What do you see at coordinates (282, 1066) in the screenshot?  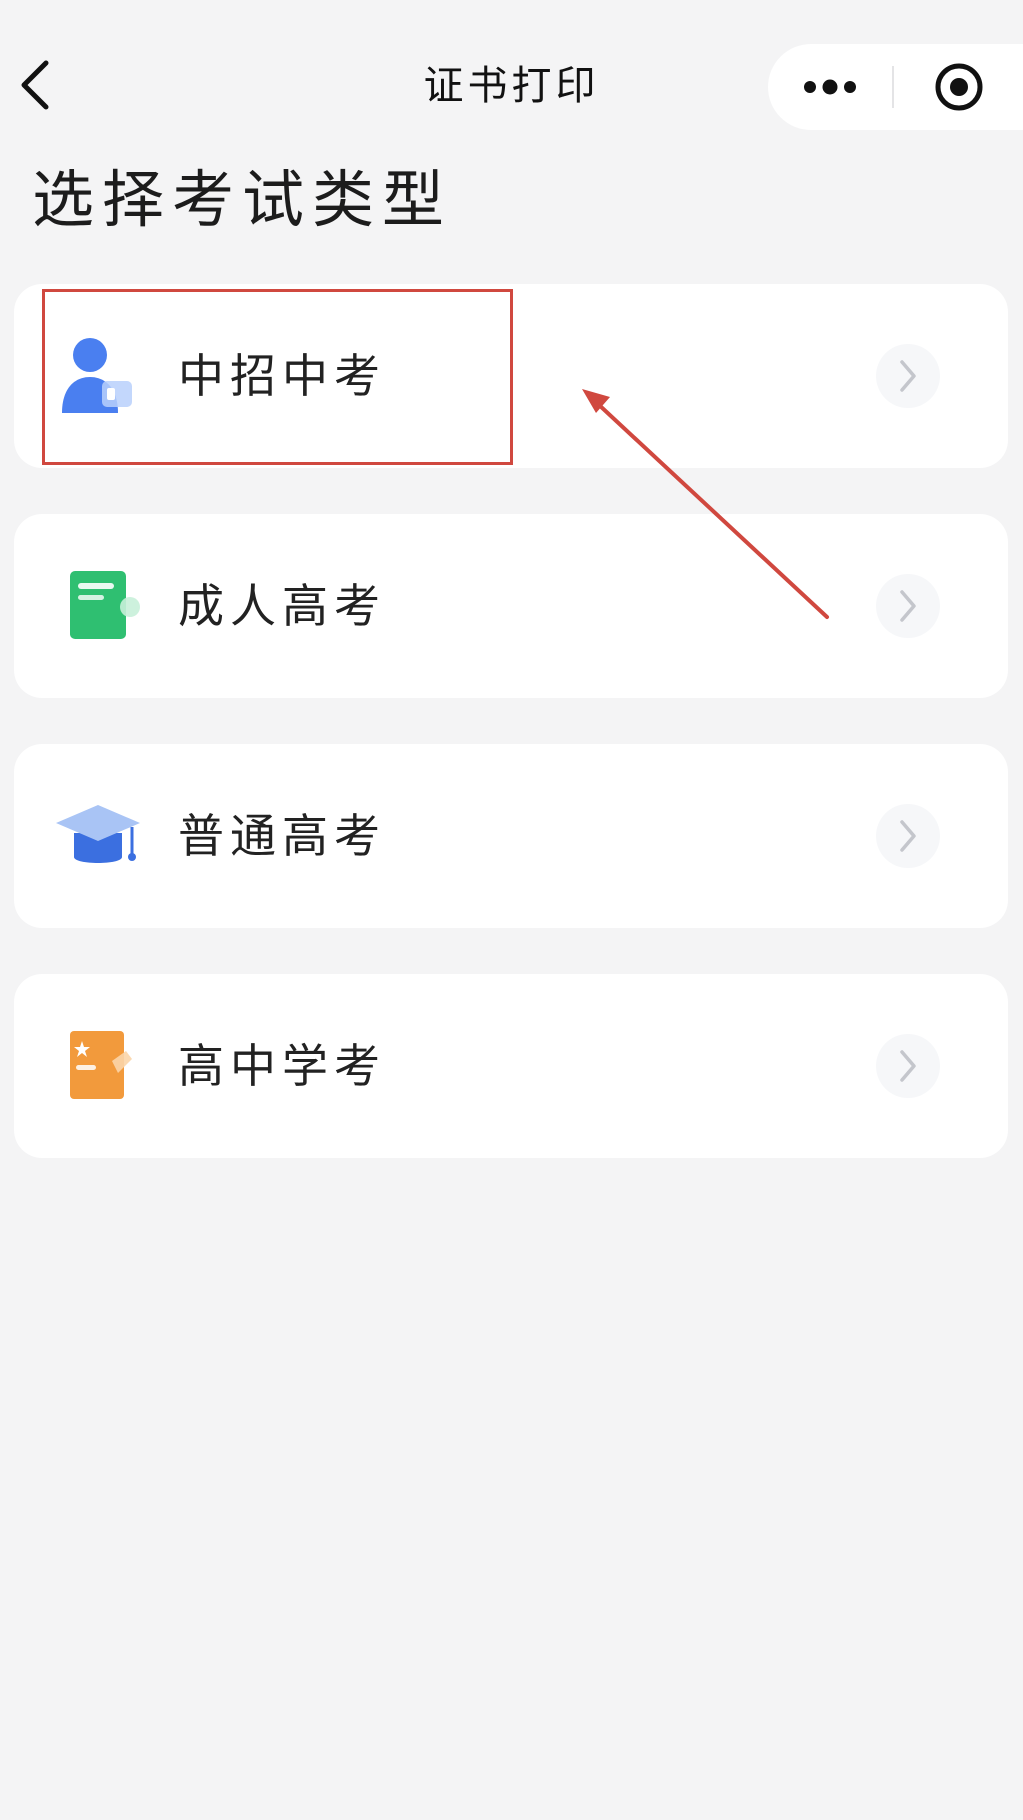 I see `exam-card-label: 高中学考` at bounding box center [282, 1066].